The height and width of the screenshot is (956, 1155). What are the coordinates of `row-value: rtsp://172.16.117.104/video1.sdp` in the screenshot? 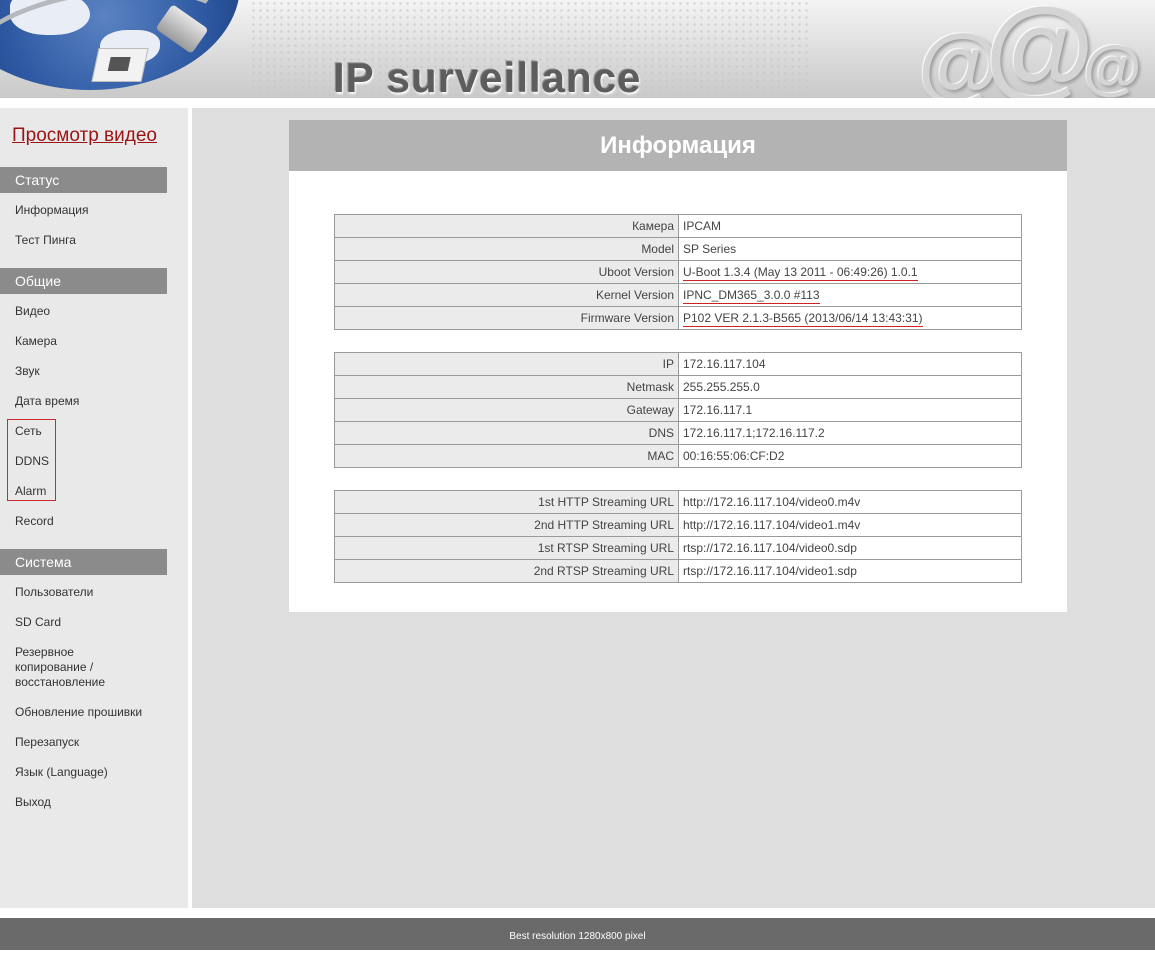 It's located at (850, 571).